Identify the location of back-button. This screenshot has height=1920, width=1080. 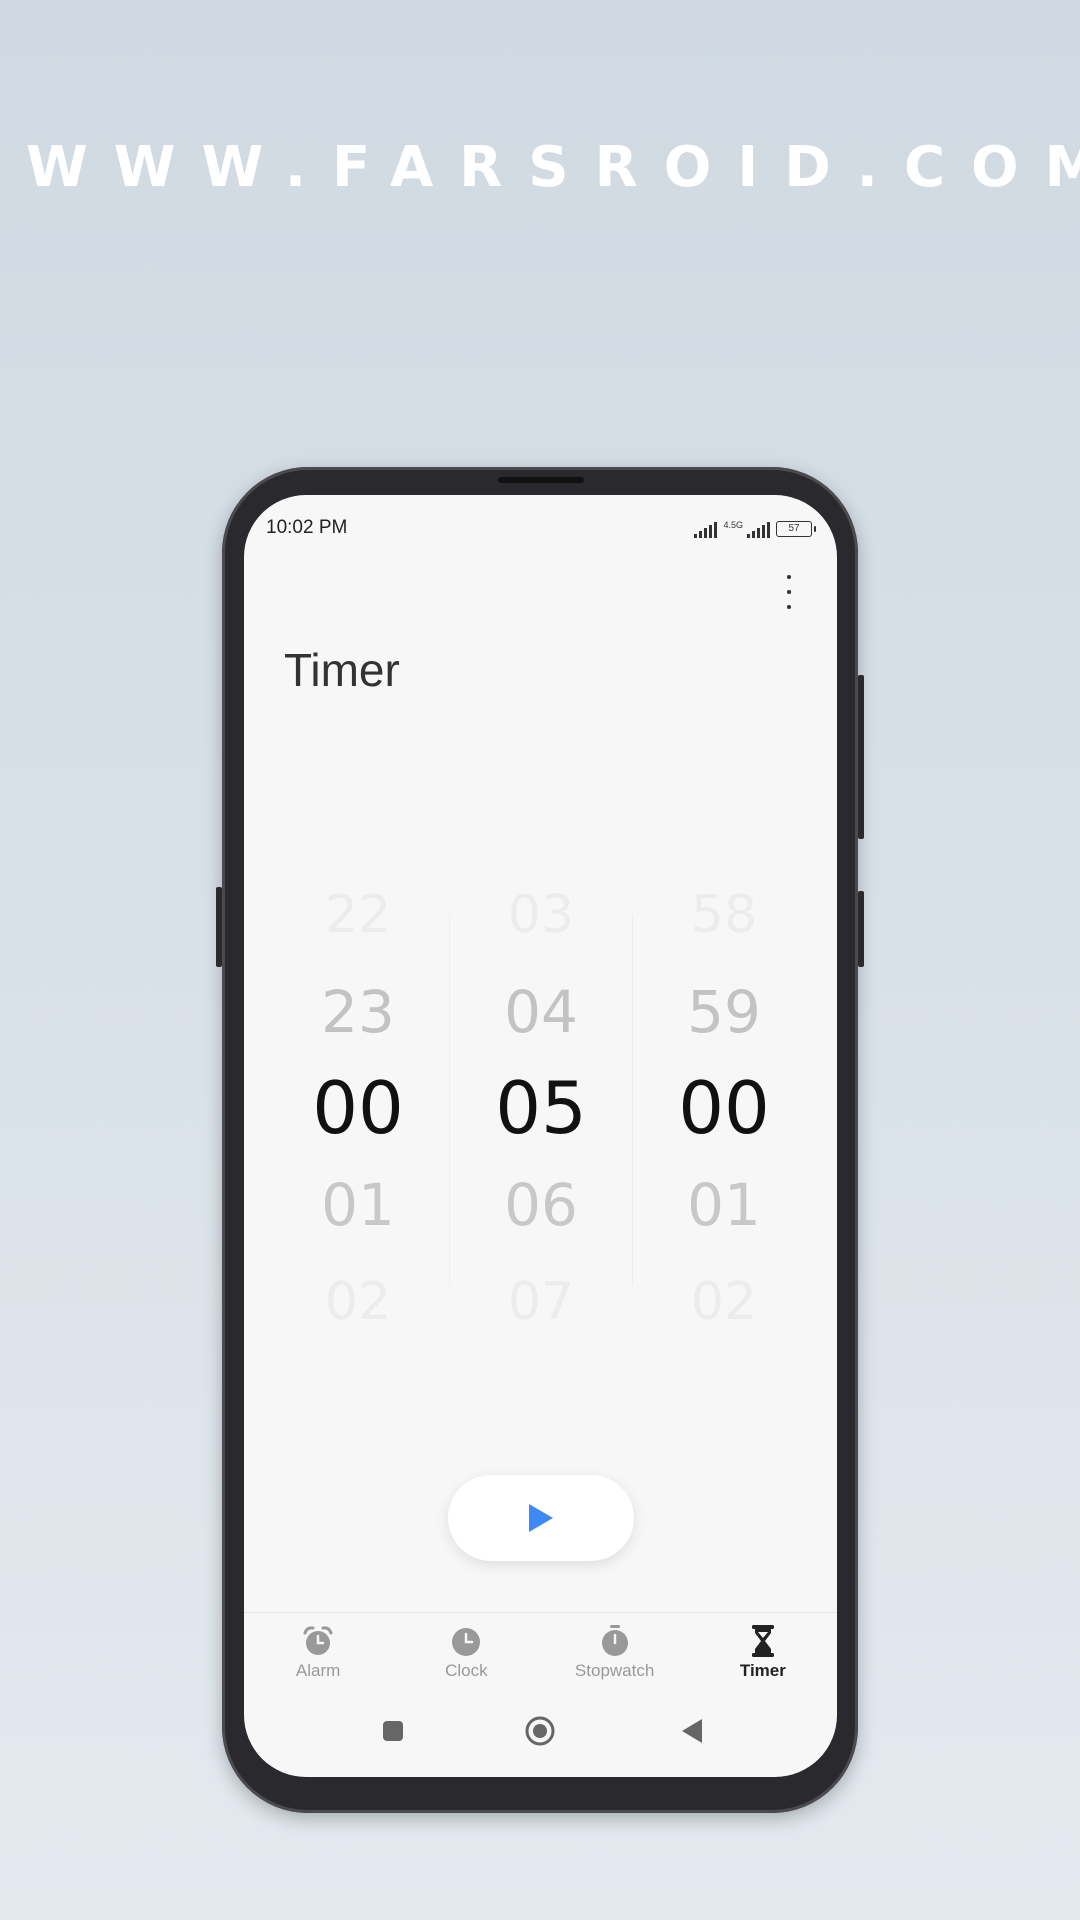
(691, 1731).